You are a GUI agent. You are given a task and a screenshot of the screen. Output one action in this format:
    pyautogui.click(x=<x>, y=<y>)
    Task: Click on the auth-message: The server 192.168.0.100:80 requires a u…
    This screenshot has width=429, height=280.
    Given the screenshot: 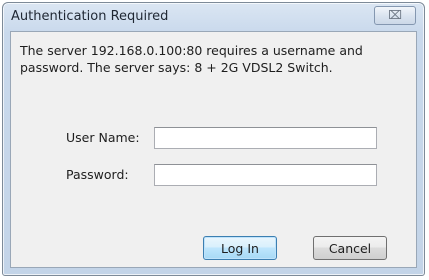 What is the action you would take?
    pyautogui.click(x=217, y=59)
    